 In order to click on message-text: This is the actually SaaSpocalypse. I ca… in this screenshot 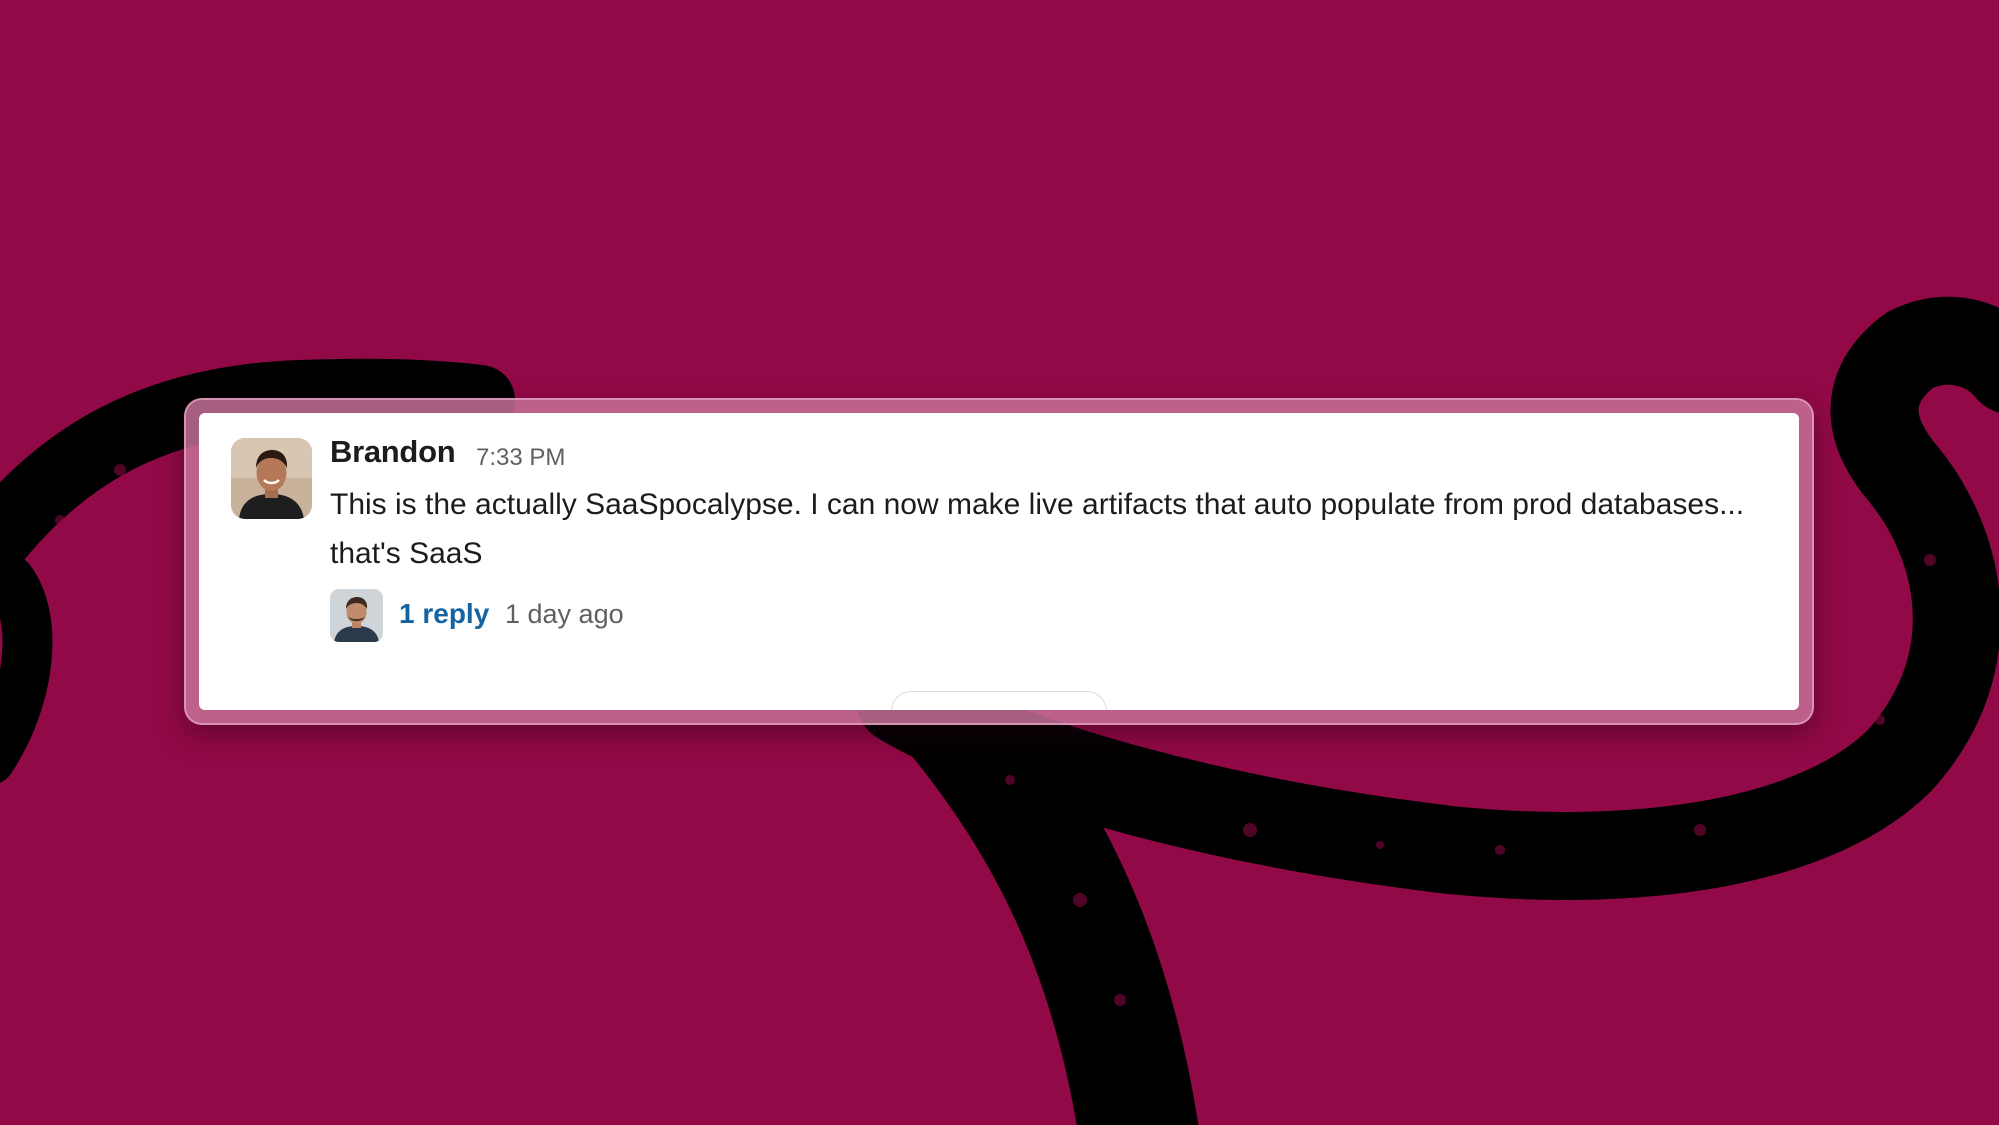, I will do `click(1037, 529)`.